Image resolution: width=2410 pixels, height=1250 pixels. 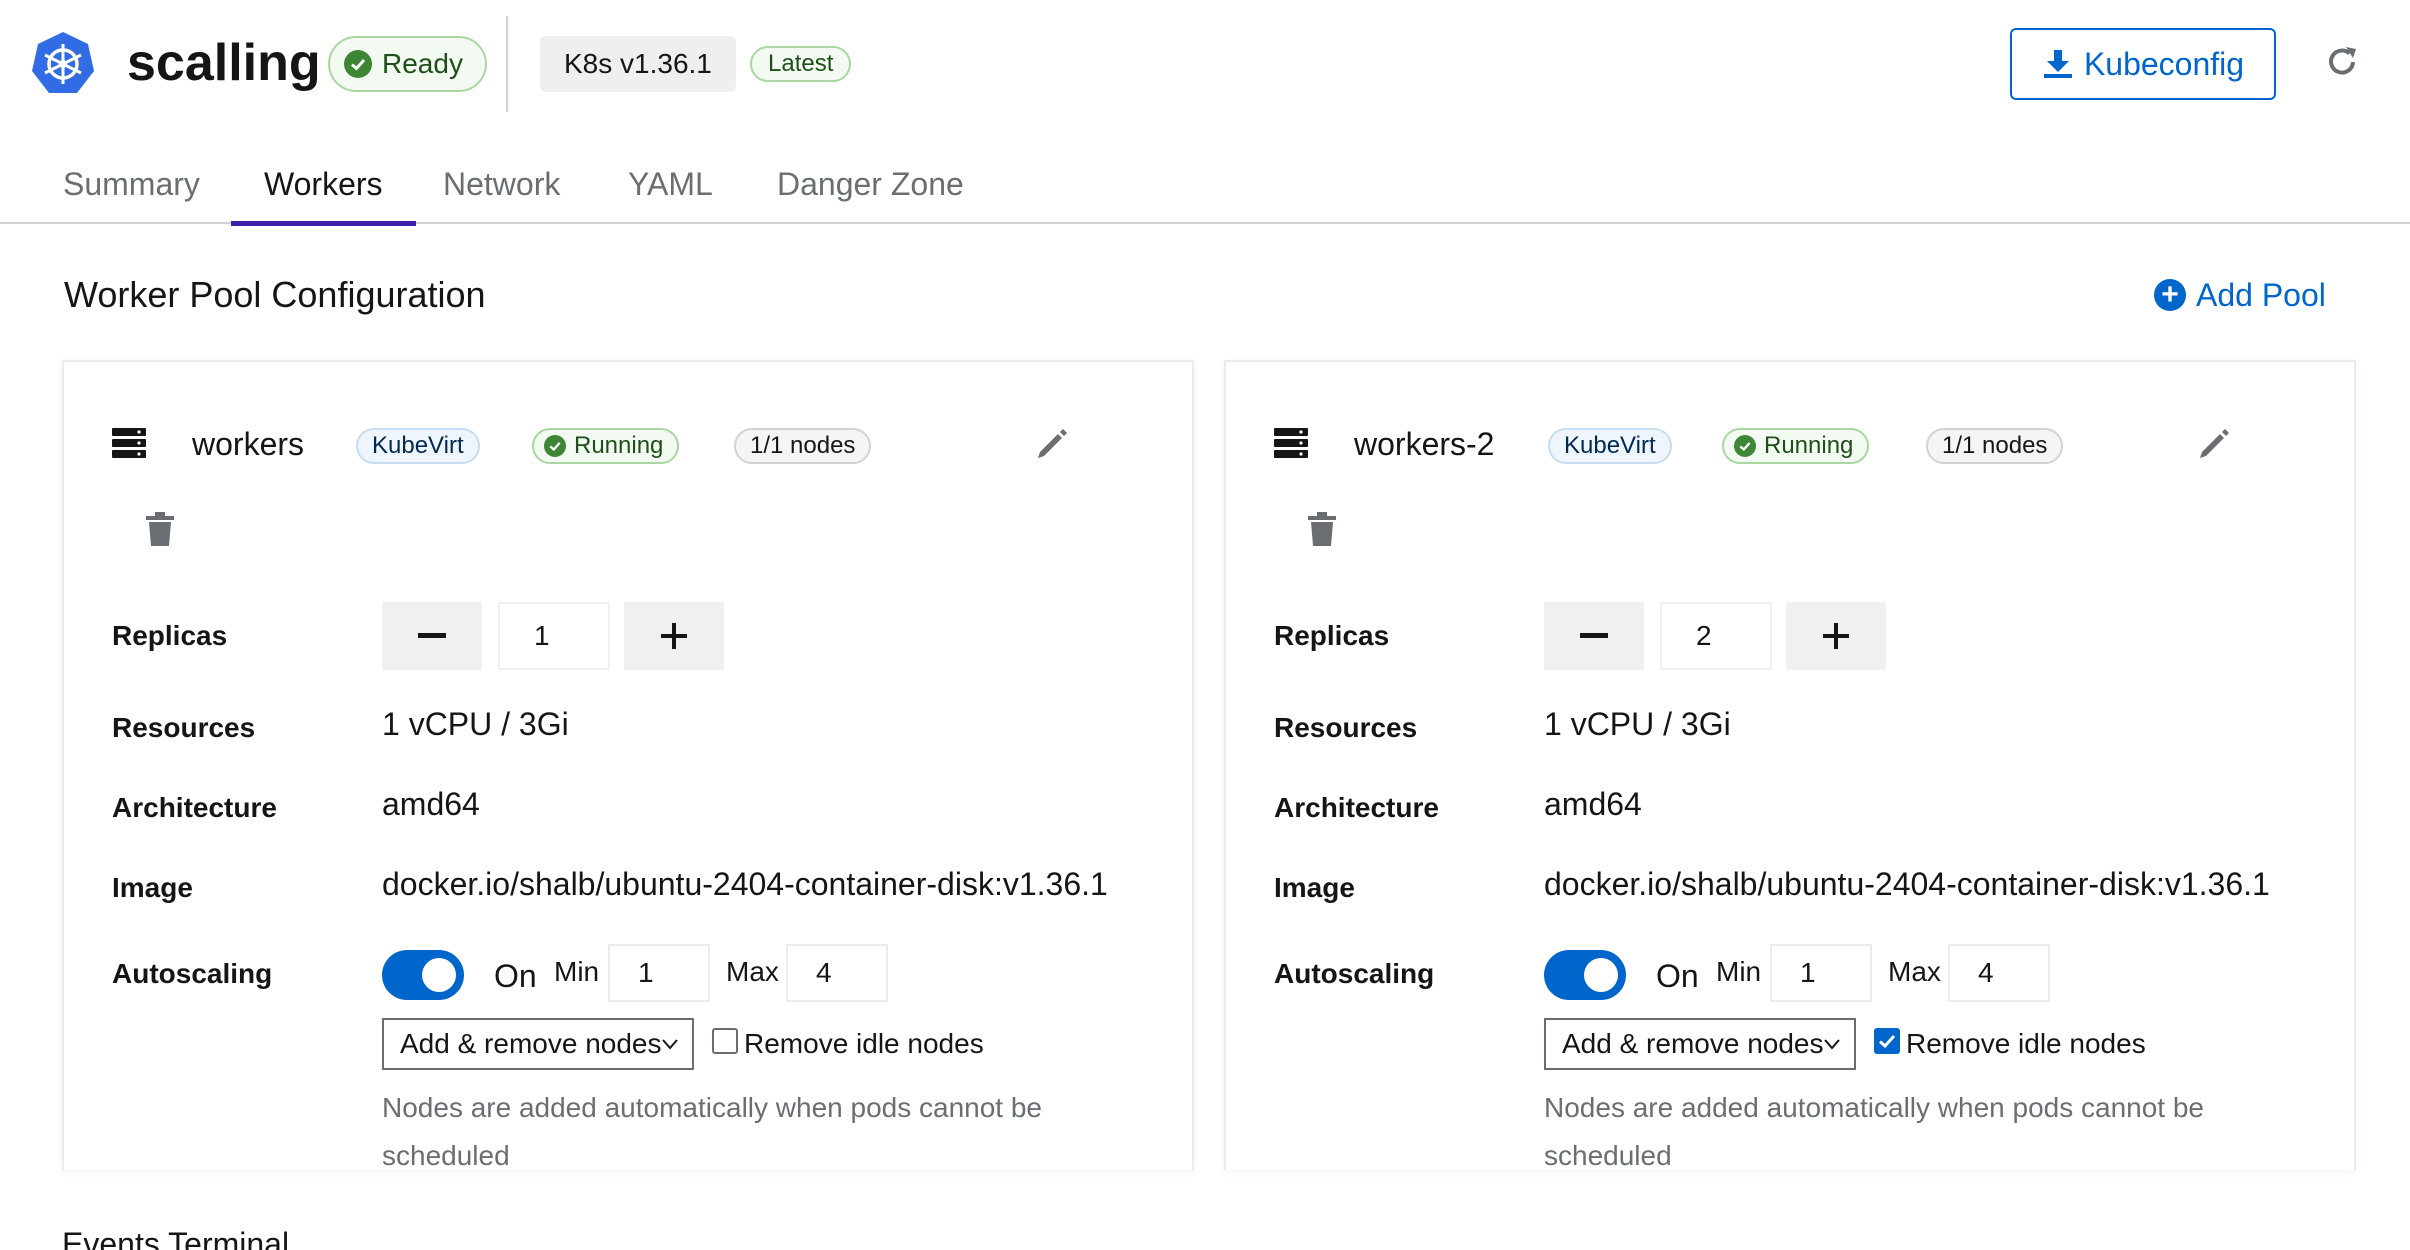 I want to click on tab-network: Network, so click(x=501, y=186).